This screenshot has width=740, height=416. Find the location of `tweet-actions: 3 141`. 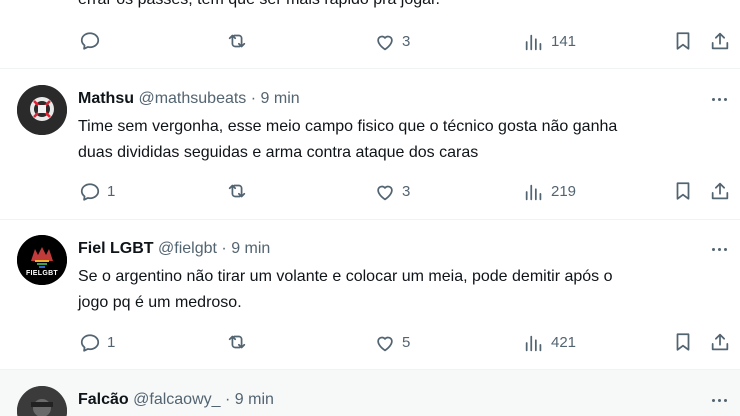

tweet-actions: 3 141 is located at coordinates (370, 42).